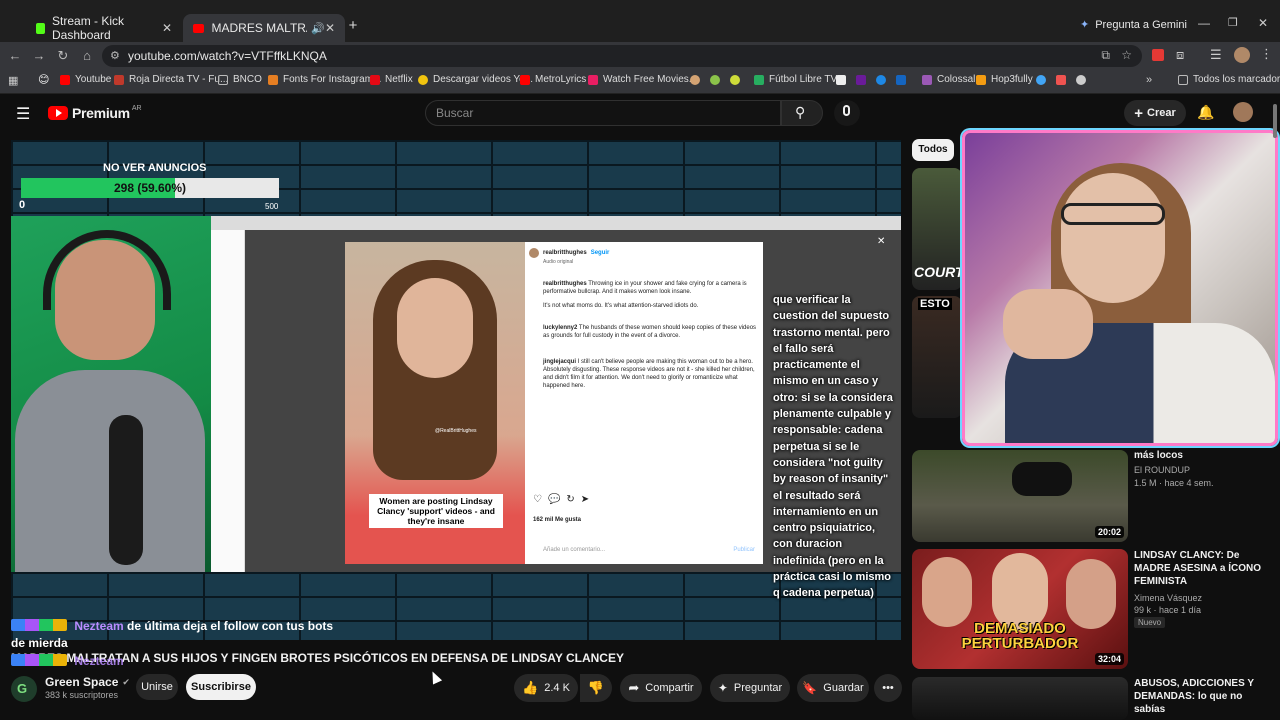 This screenshot has height=720, width=1280. What do you see at coordinates (1168, 610) in the screenshot?
I see `recommendation-meta: 99 k · hace 1 día` at bounding box center [1168, 610].